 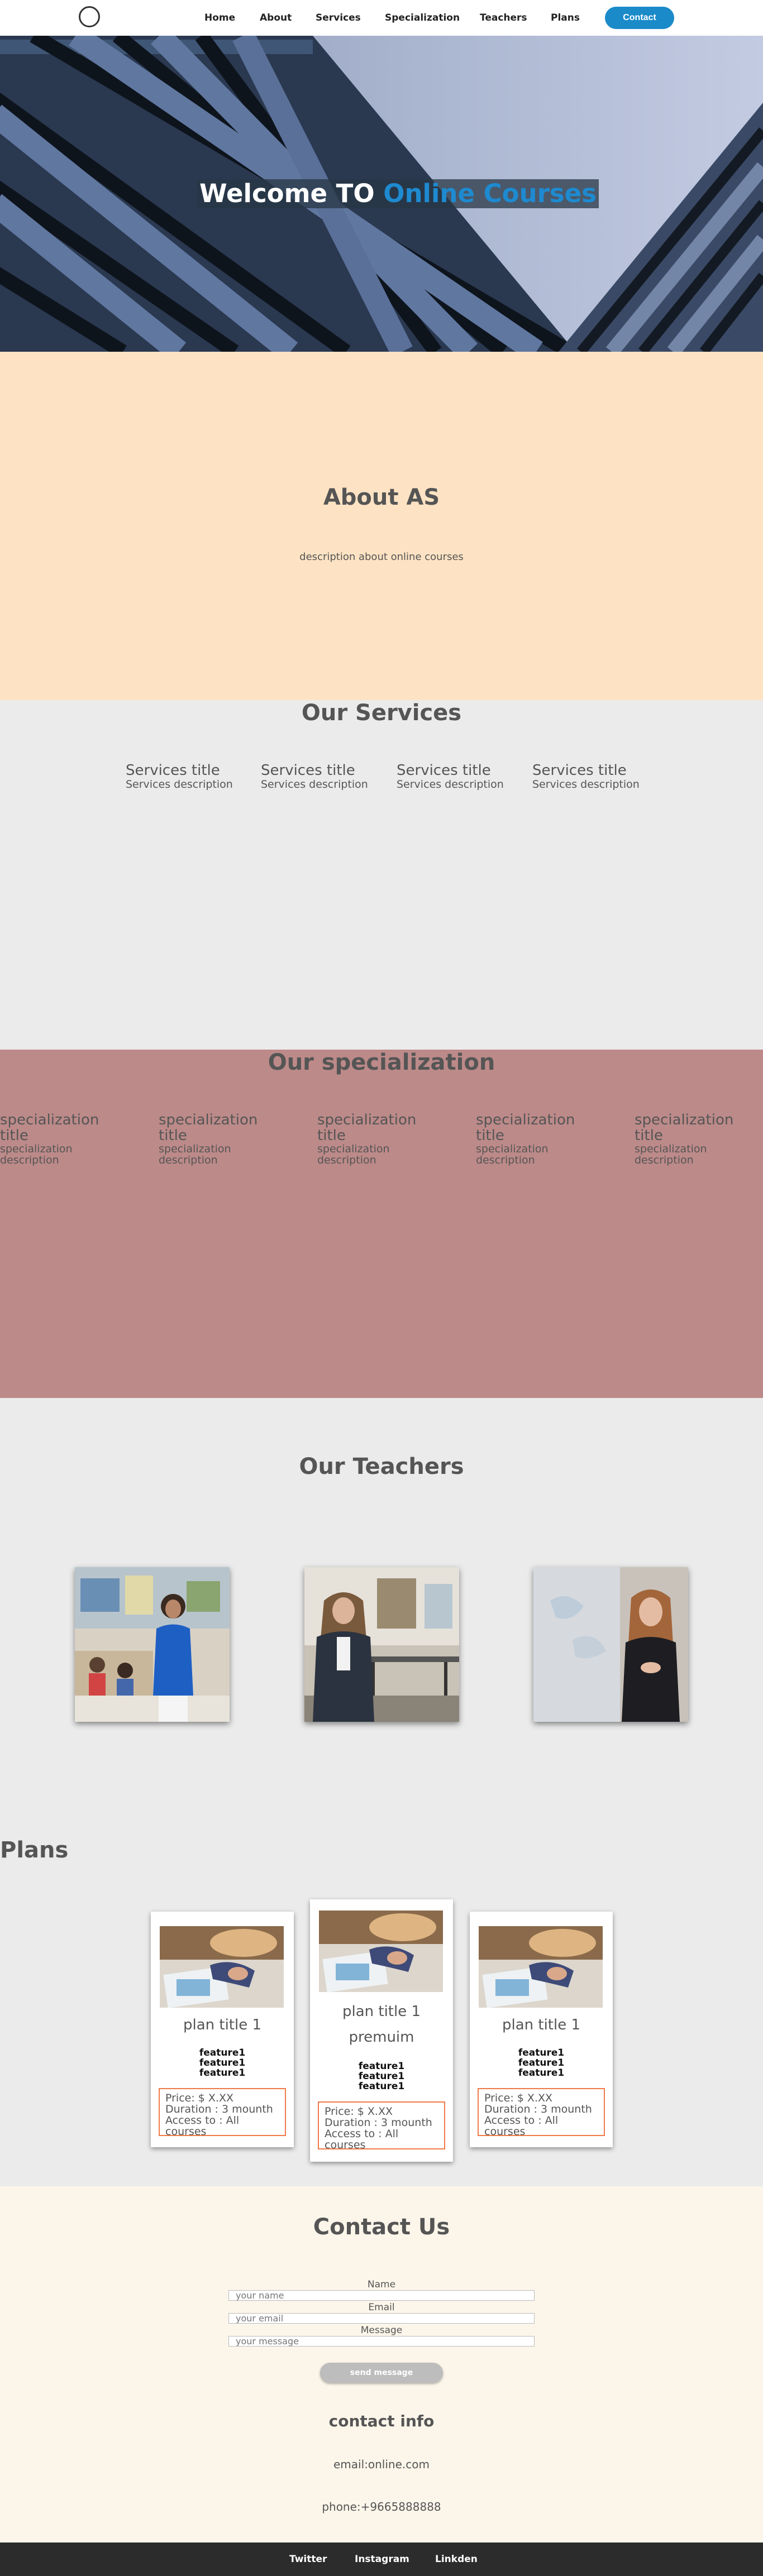 What do you see at coordinates (565, 17) in the screenshot?
I see `nav-plans: Plans` at bounding box center [565, 17].